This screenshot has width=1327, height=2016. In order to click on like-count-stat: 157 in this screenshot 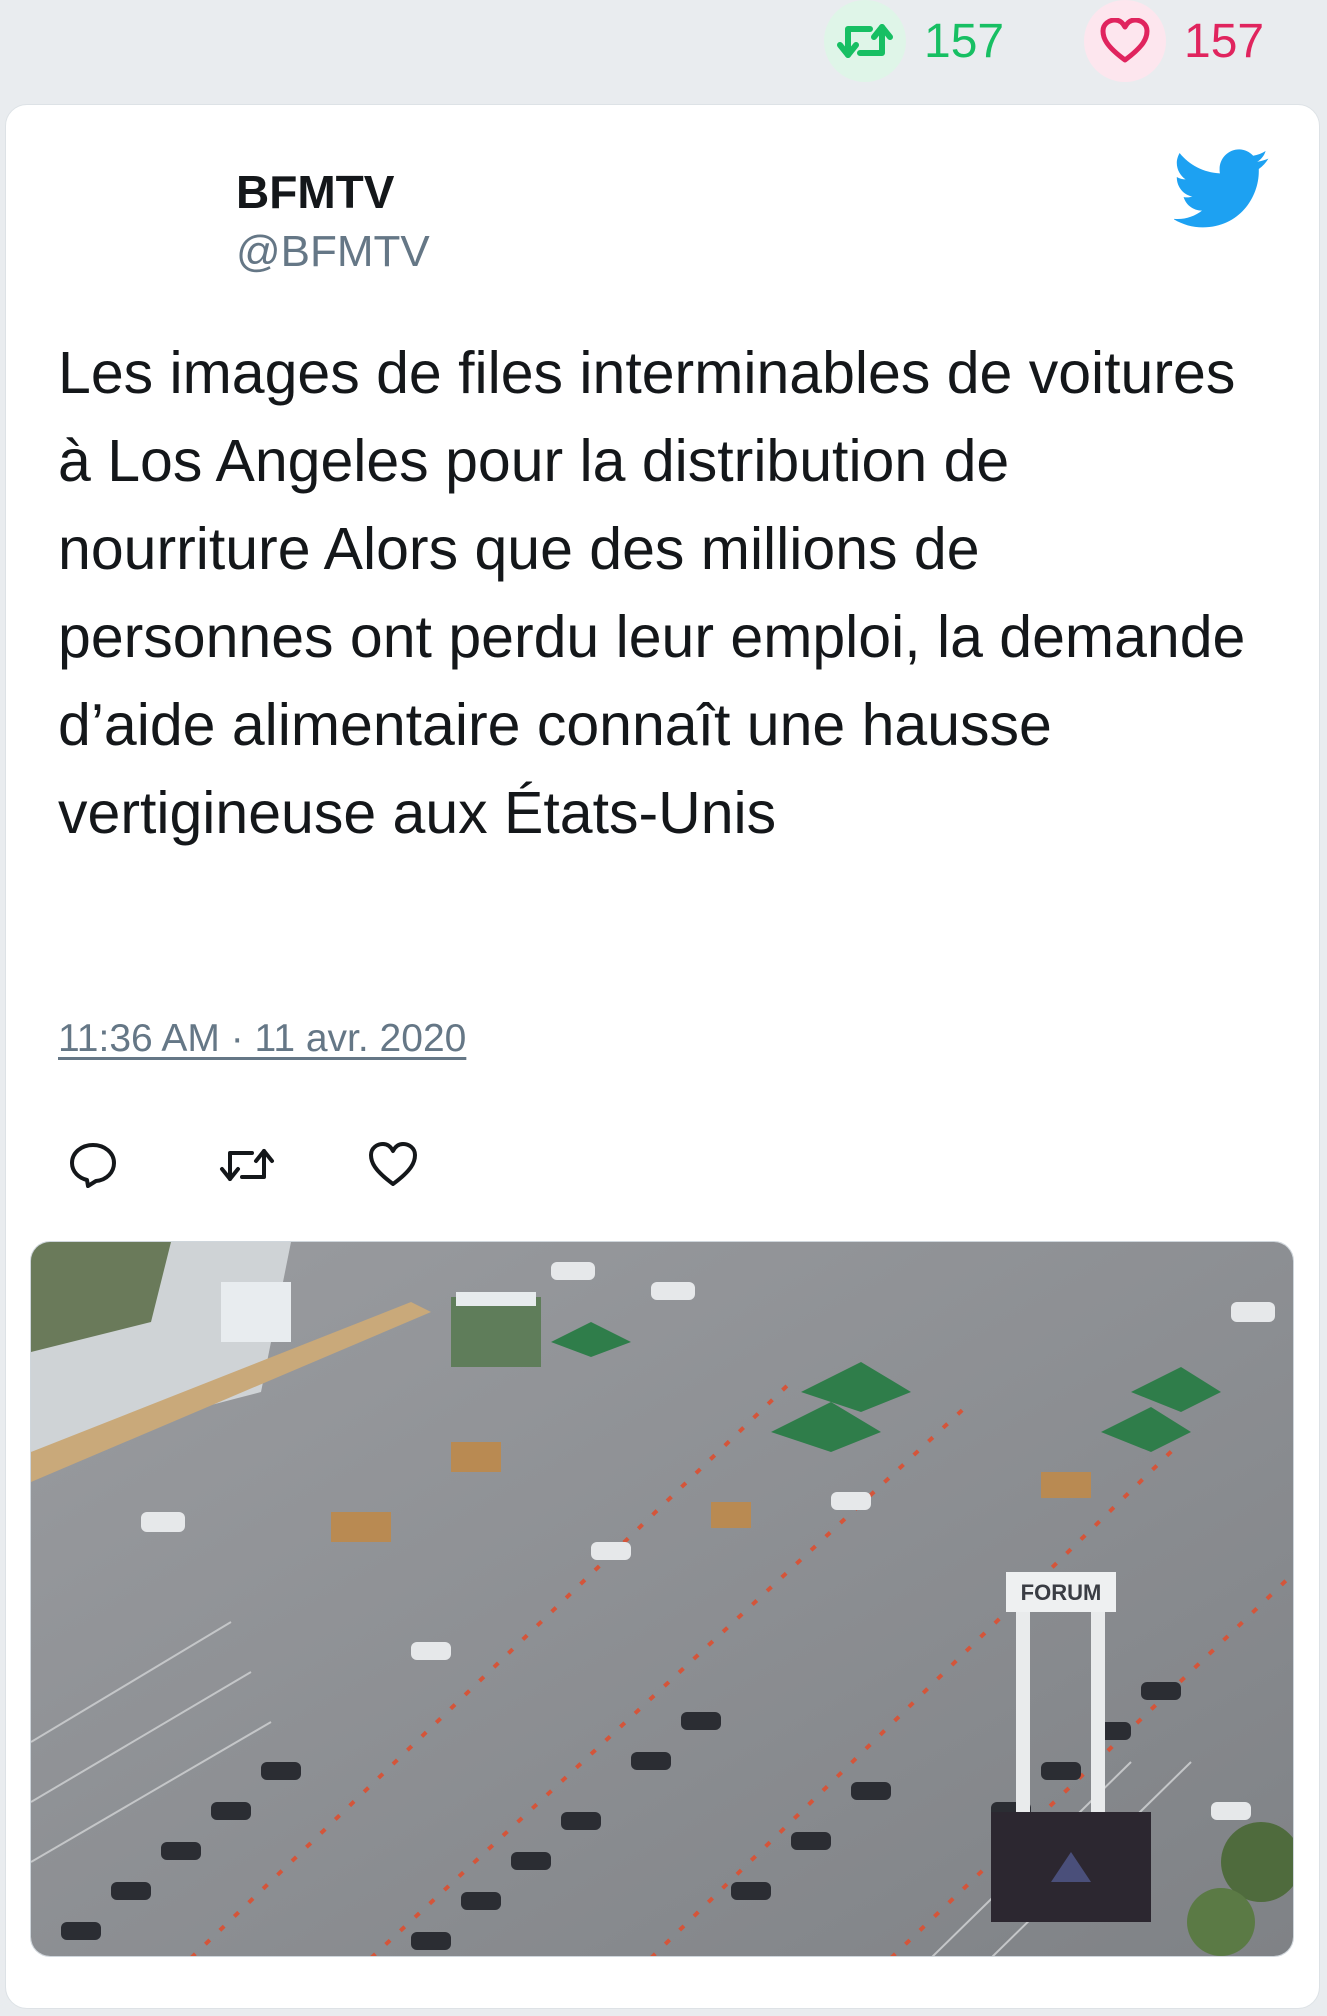, I will do `click(1174, 41)`.